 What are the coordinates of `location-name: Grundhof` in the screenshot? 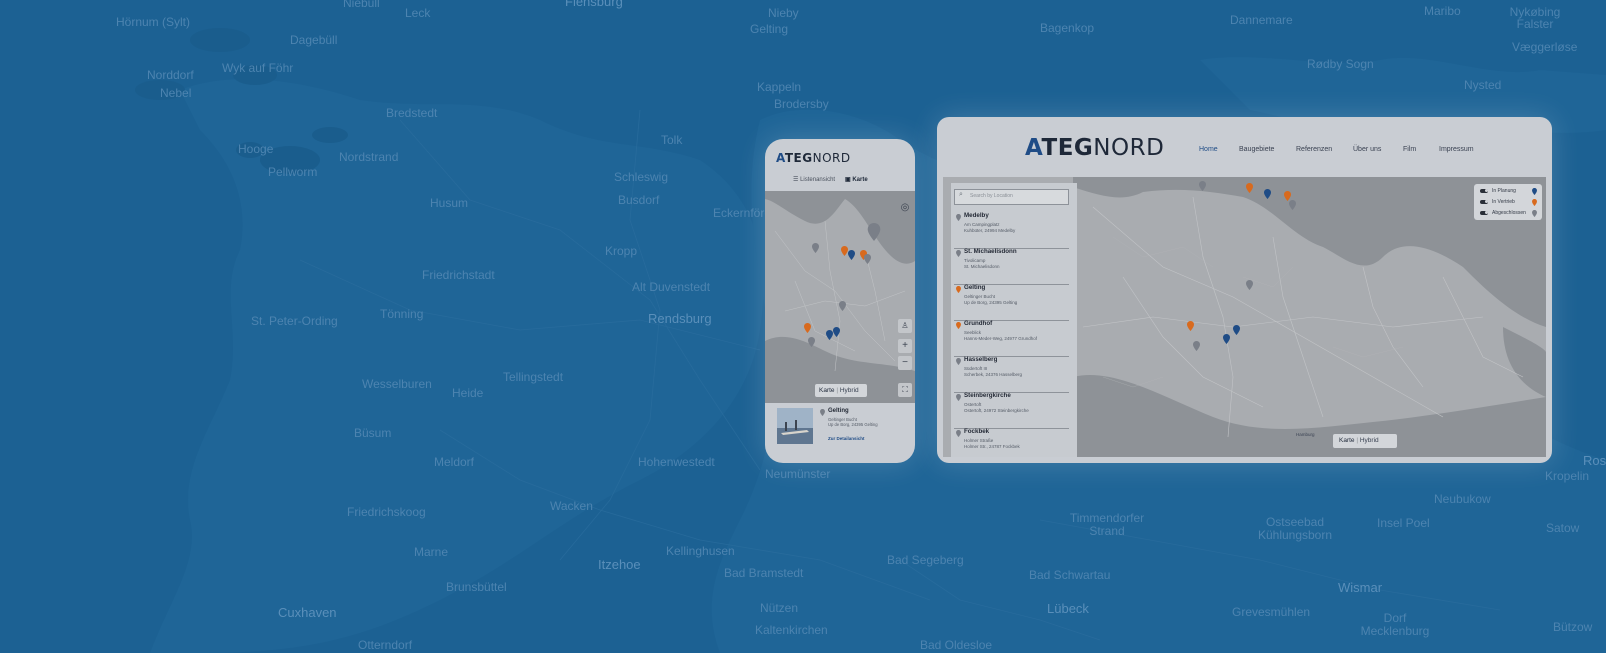 It's located at (978, 323).